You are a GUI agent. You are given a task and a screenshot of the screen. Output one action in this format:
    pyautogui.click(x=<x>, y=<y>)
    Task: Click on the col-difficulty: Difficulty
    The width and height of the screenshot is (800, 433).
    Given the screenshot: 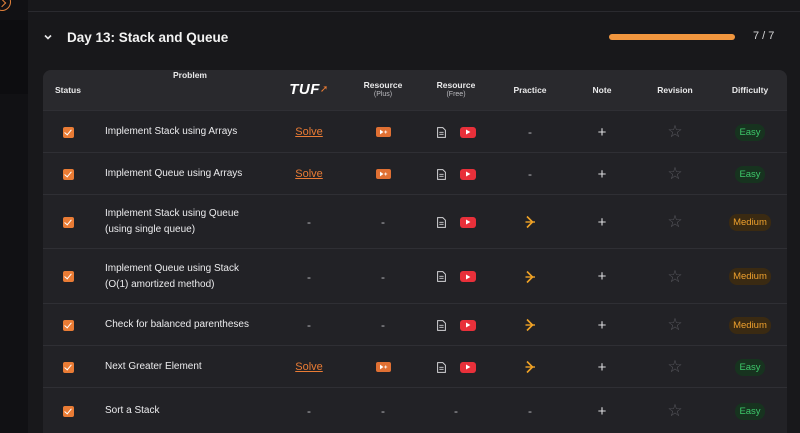 What is the action you would take?
    pyautogui.click(x=750, y=90)
    